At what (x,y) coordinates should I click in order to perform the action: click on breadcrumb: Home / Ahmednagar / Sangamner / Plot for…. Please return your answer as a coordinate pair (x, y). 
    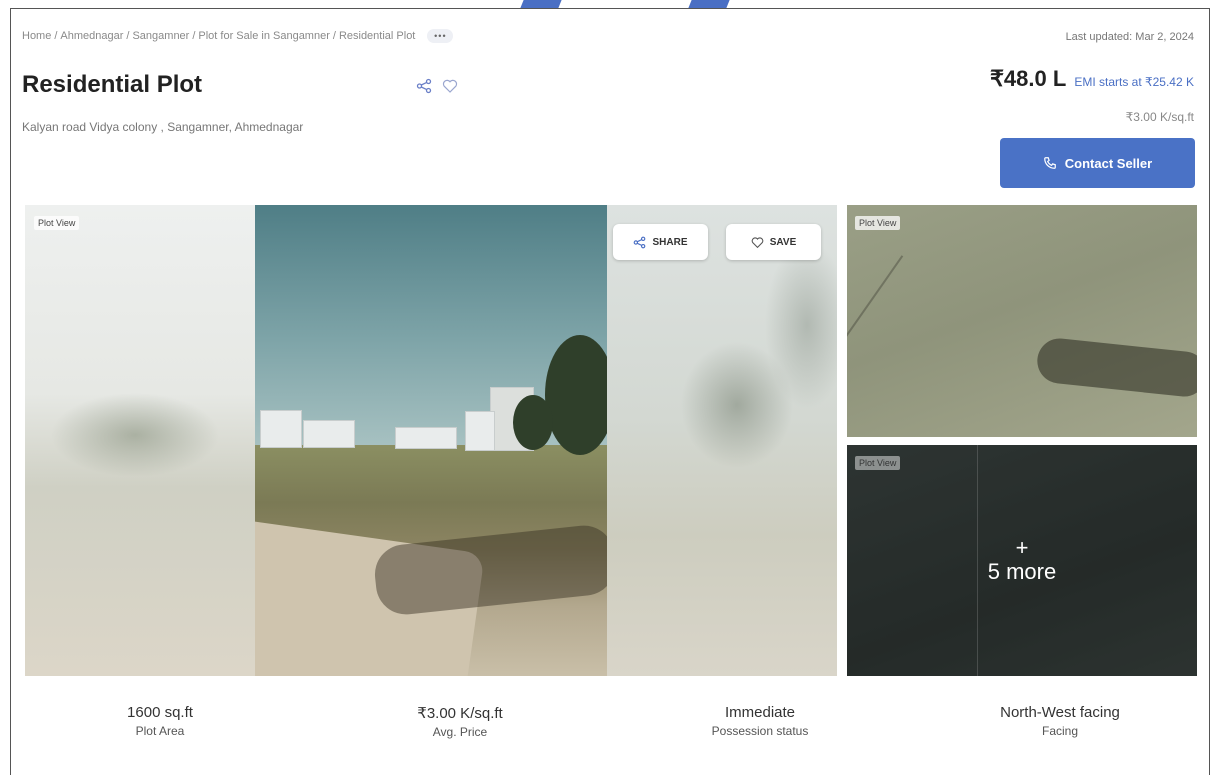
    Looking at the image, I should click on (238, 36).